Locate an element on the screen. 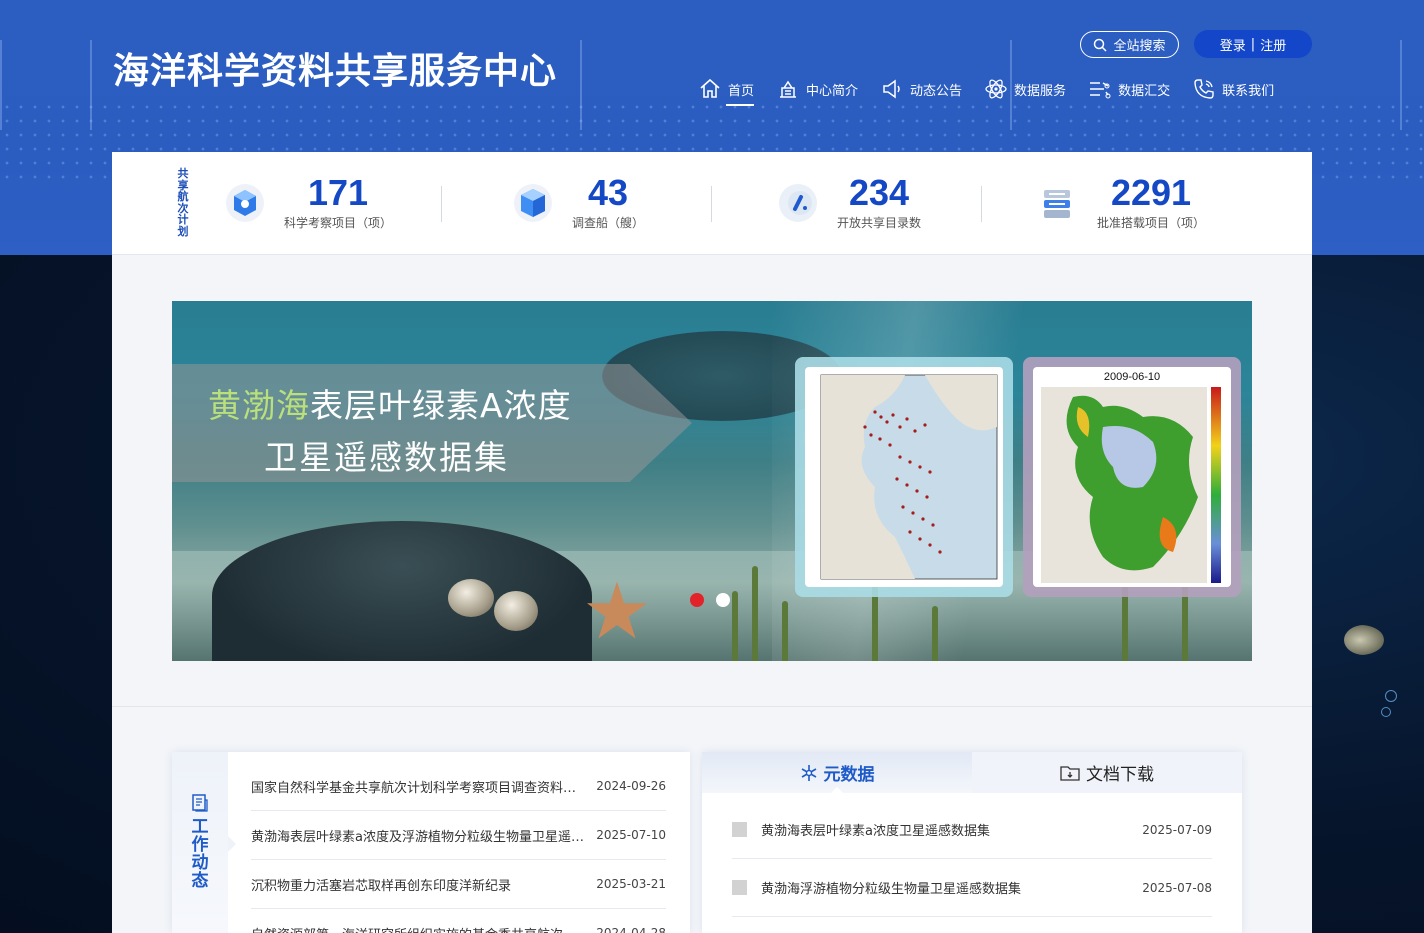  stat-caption: 批准搭载项目（项） is located at coordinates (1151, 223).